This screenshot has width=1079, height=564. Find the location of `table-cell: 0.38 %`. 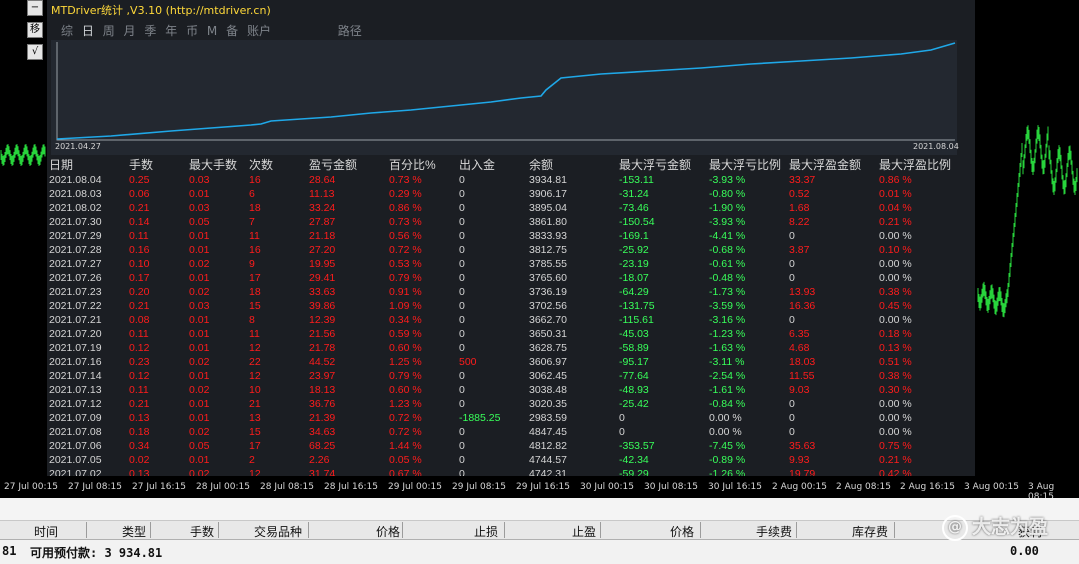

table-cell: 0.38 % is located at coordinates (895, 376).